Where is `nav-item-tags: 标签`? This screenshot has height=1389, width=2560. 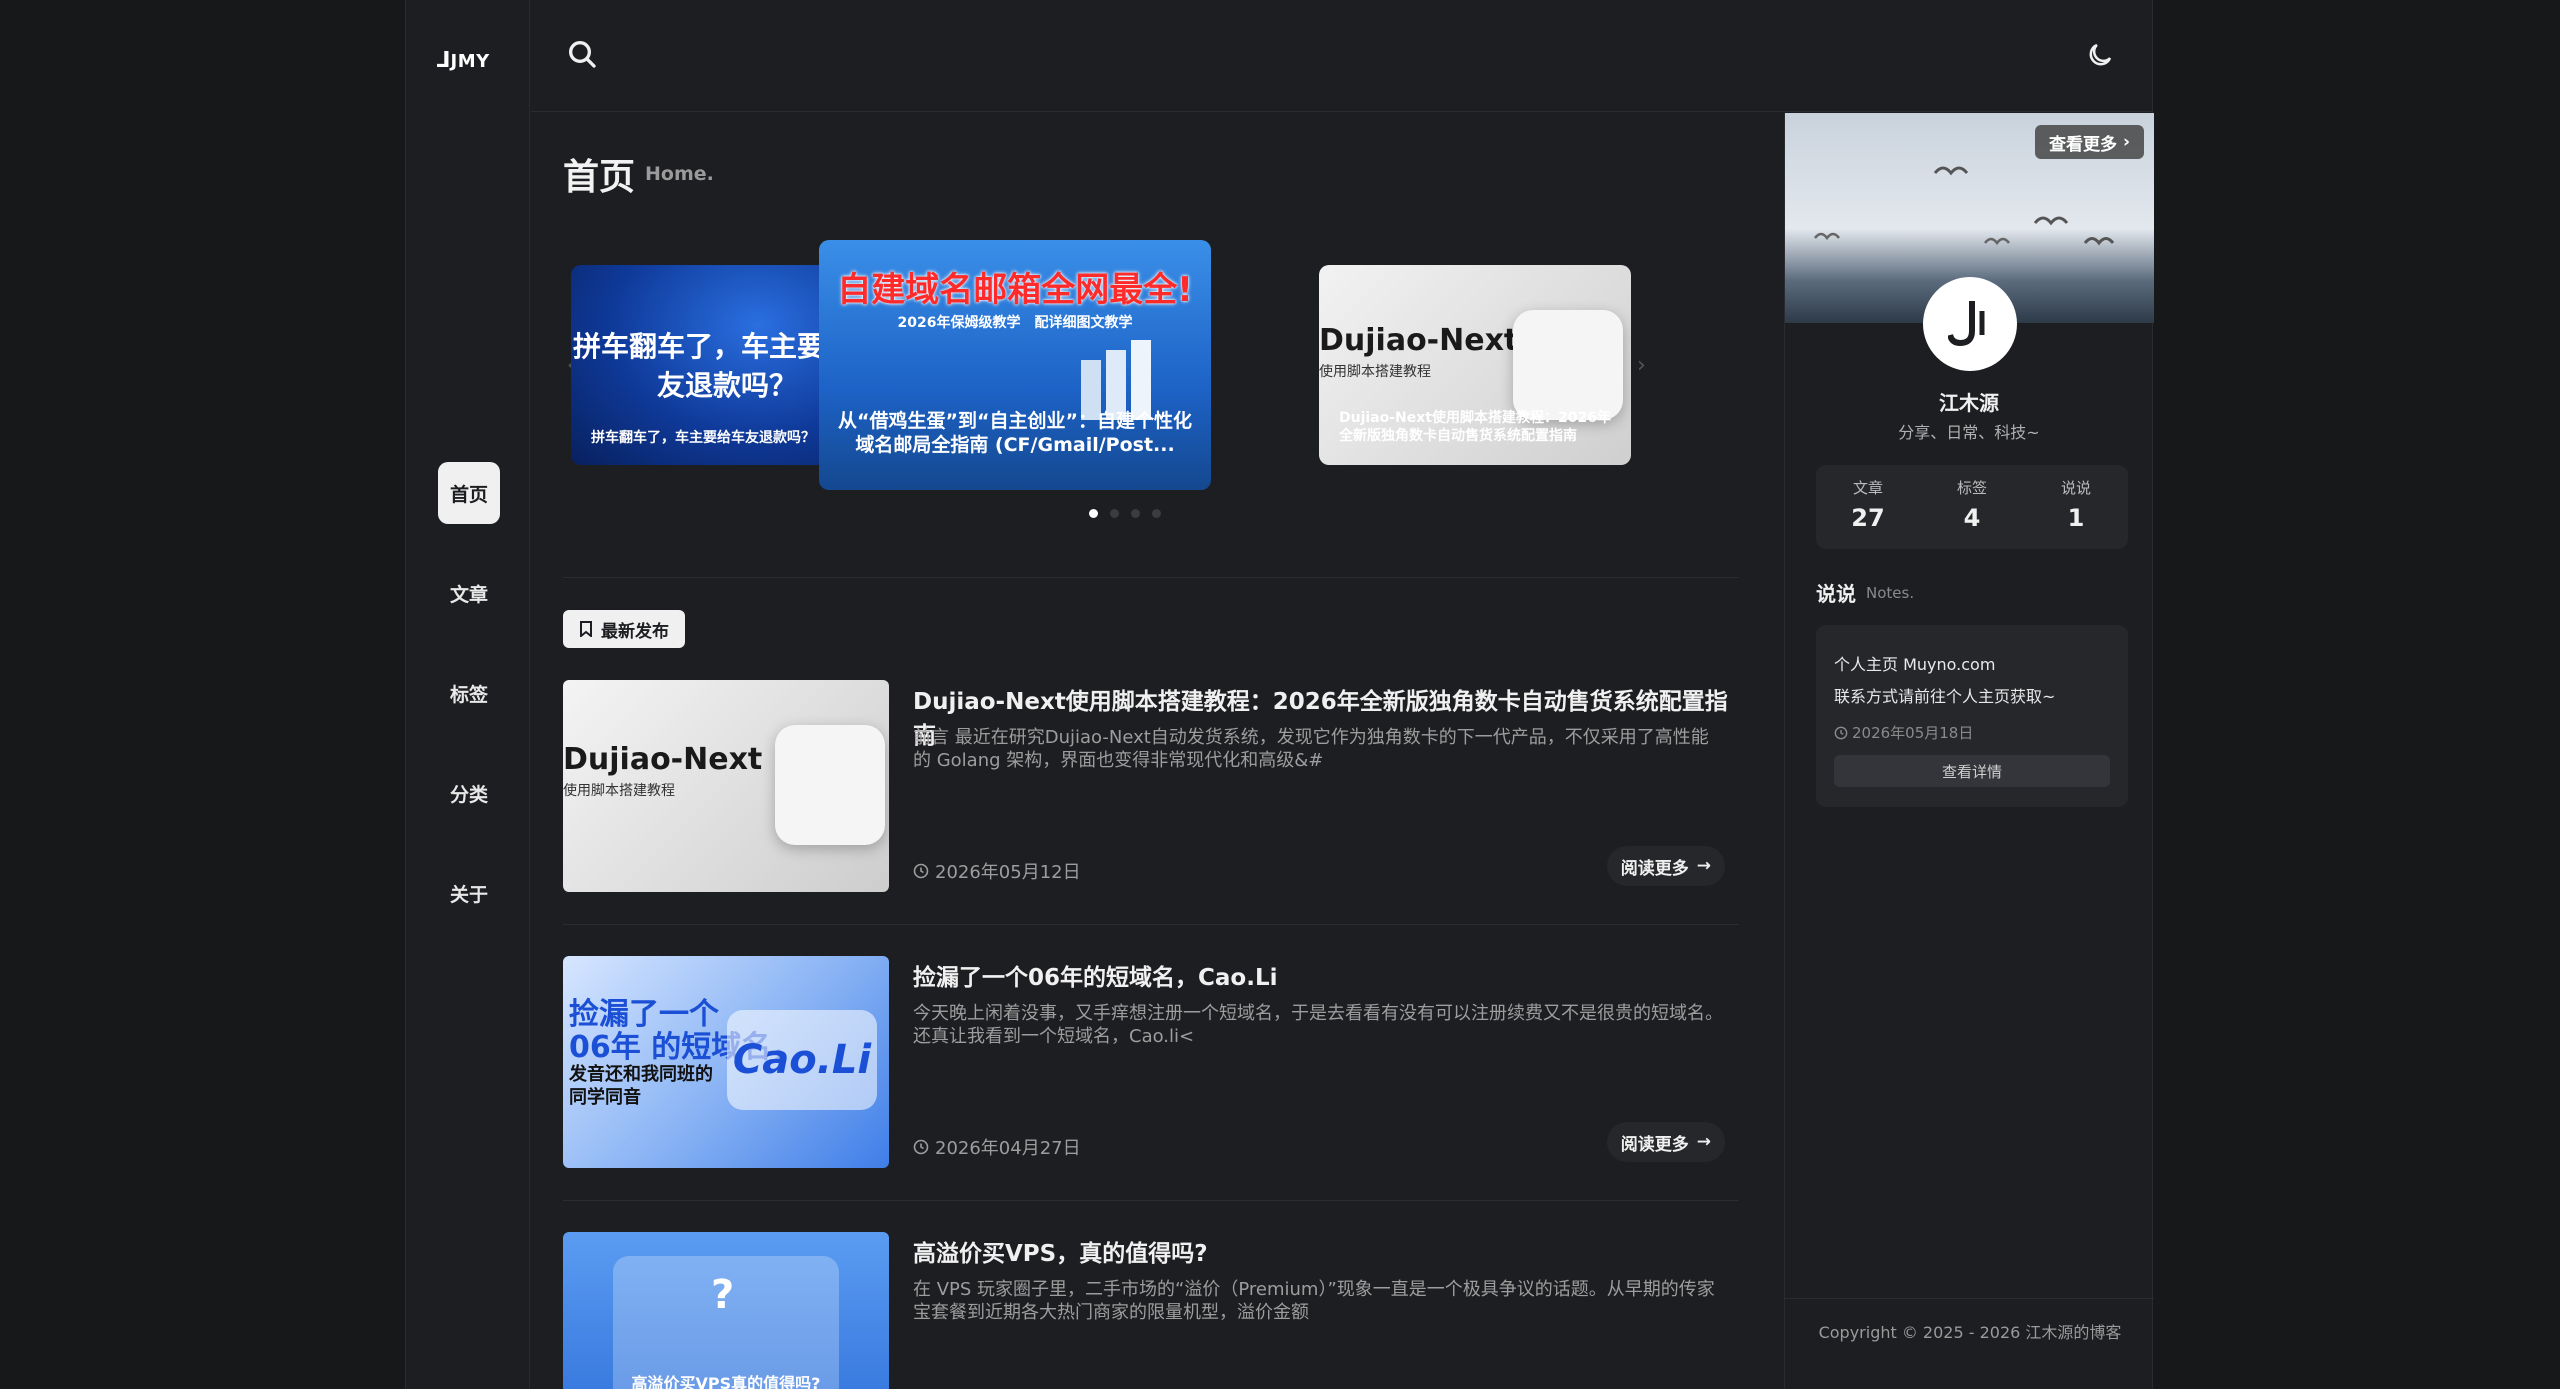 nav-item-tags: 标签 is located at coordinates (469, 693).